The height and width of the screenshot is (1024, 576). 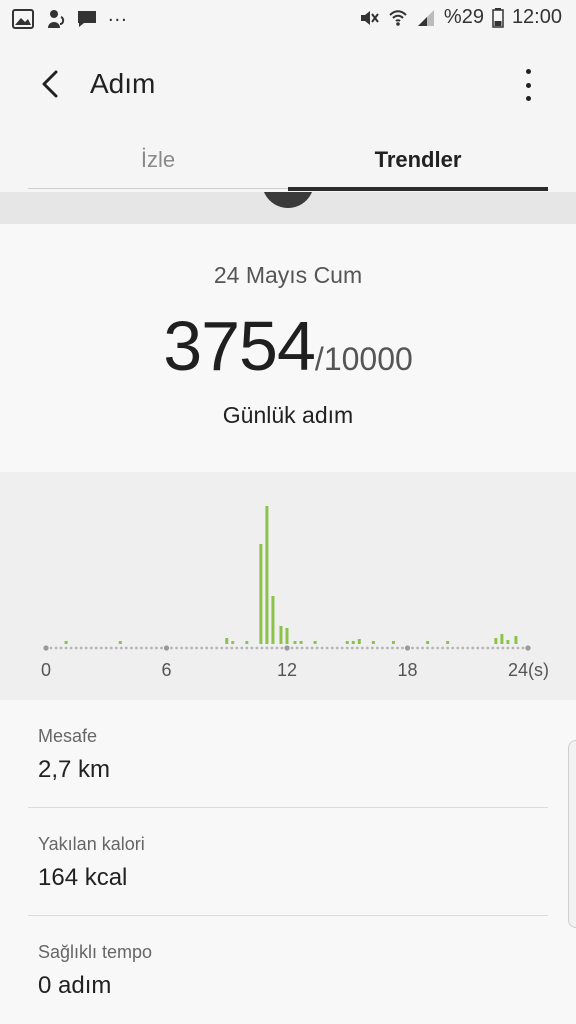 I want to click on stat-label: Mesafe, so click(x=68, y=736).